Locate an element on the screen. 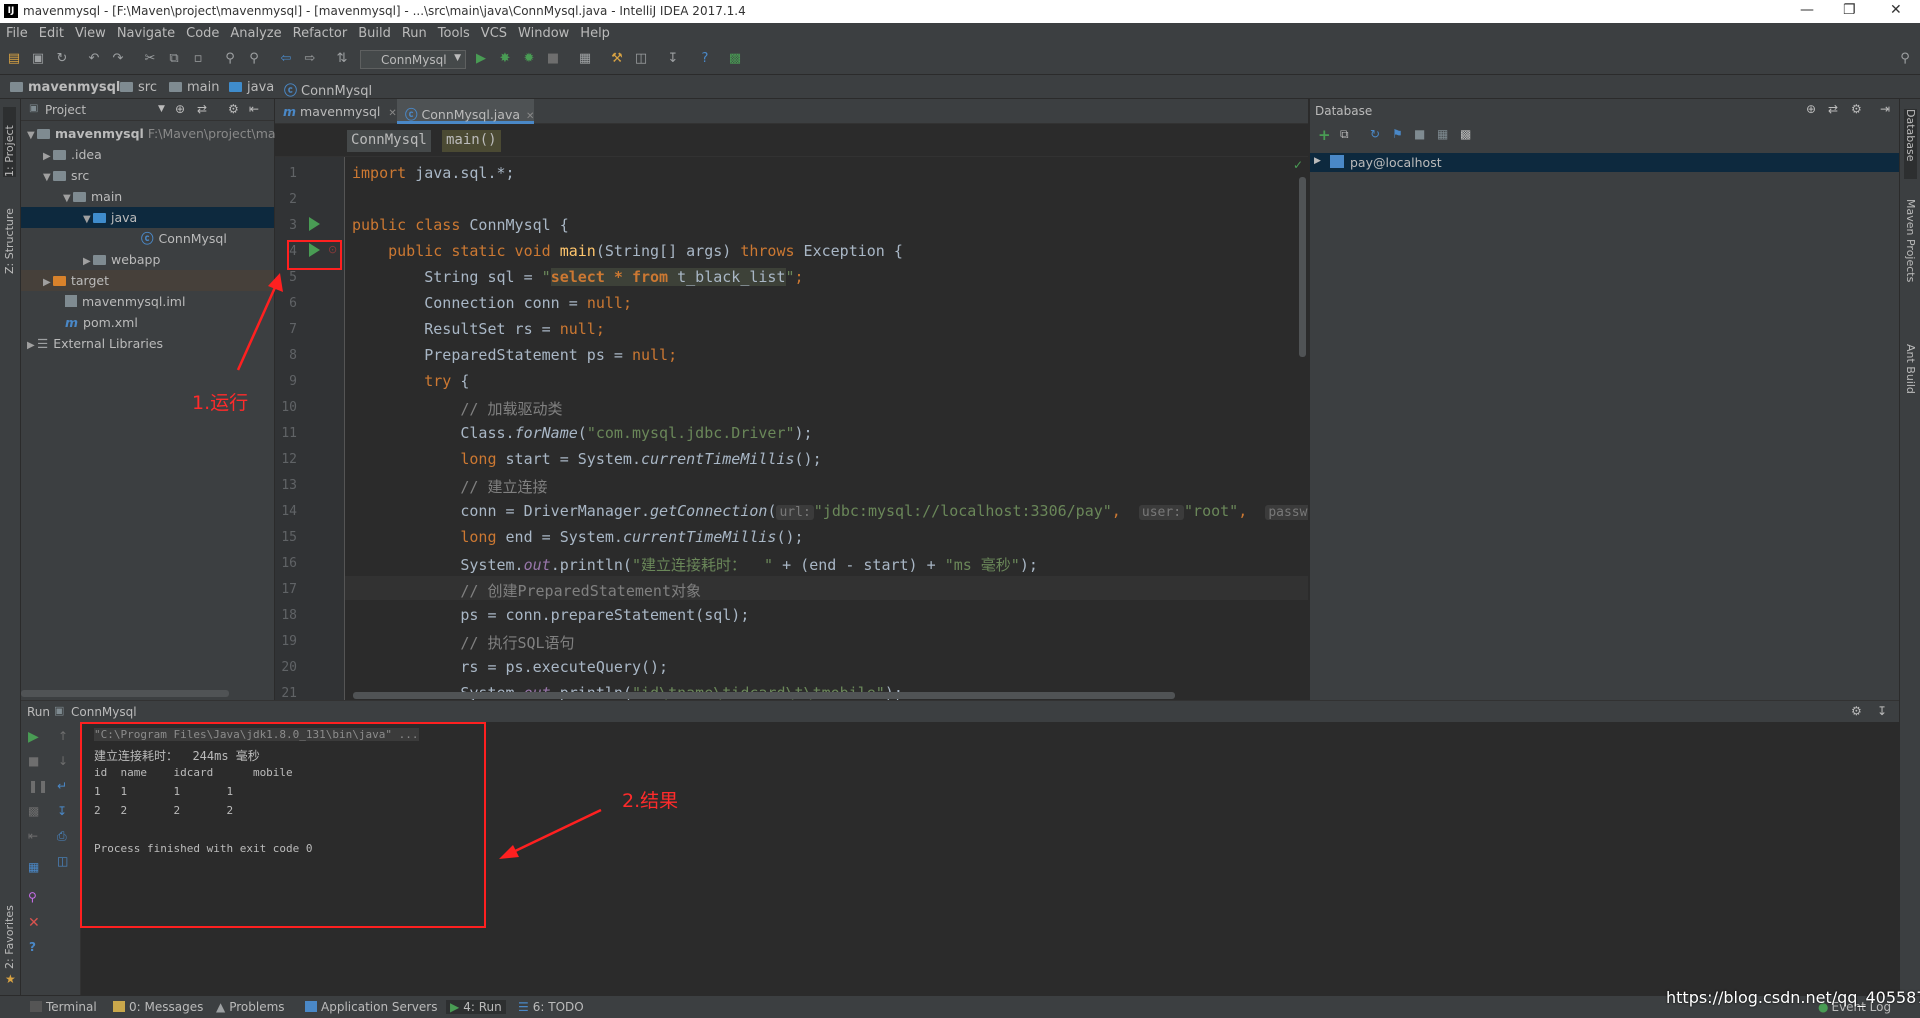 The width and height of the screenshot is (1920, 1018). collapse-icon: ⇄ is located at coordinates (1833, 109).